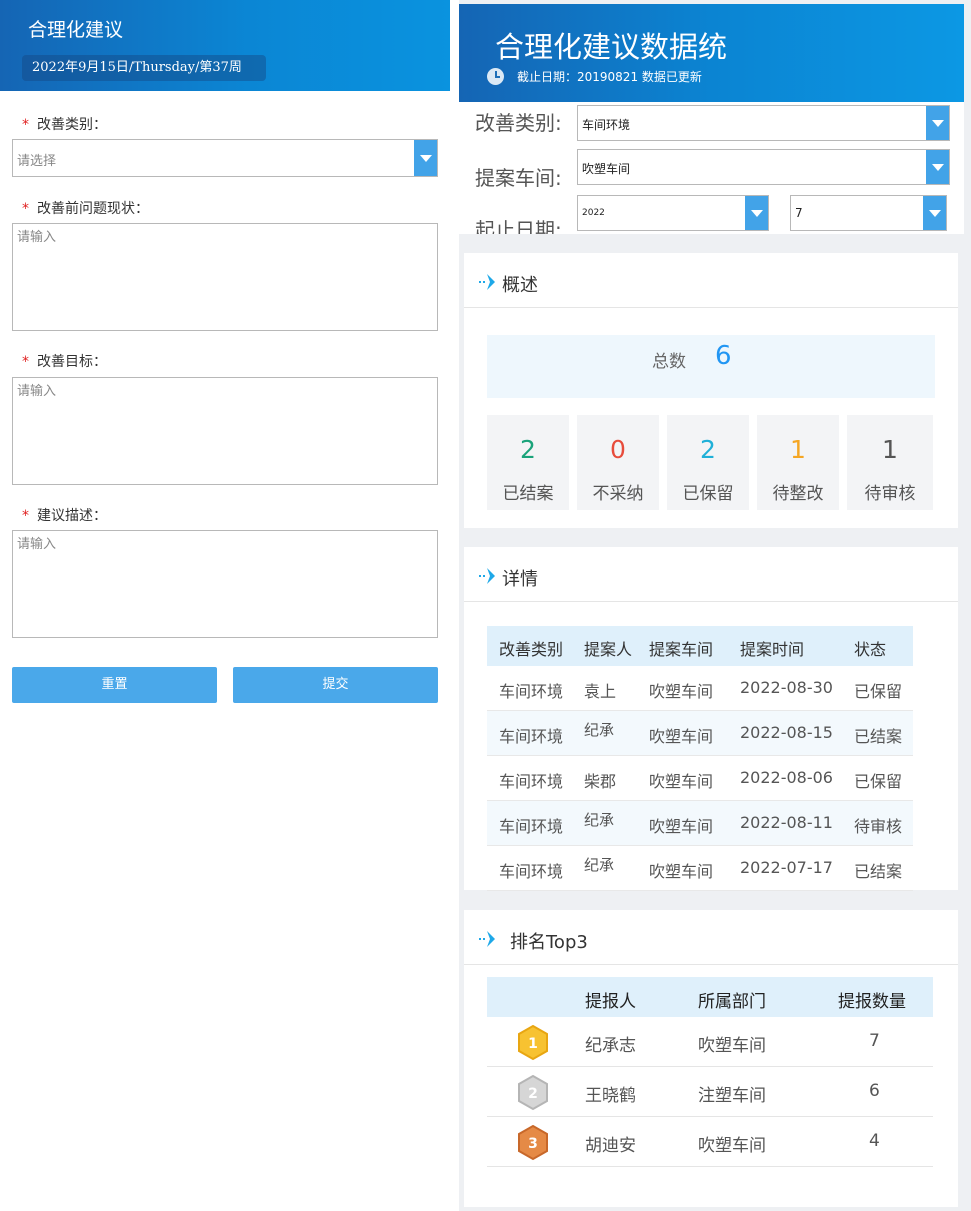 Image resolution: width=971 pixels, height=1211 pixels. I want to click on stat-label: 不采纳, so click(618, 494).